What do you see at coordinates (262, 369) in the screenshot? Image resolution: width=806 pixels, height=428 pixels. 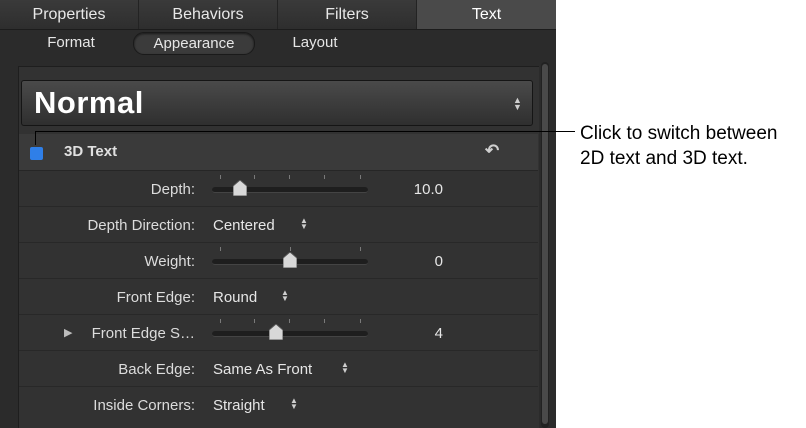 I see `back-edge-popup: Same As Front` at bounding box center [262, 369].